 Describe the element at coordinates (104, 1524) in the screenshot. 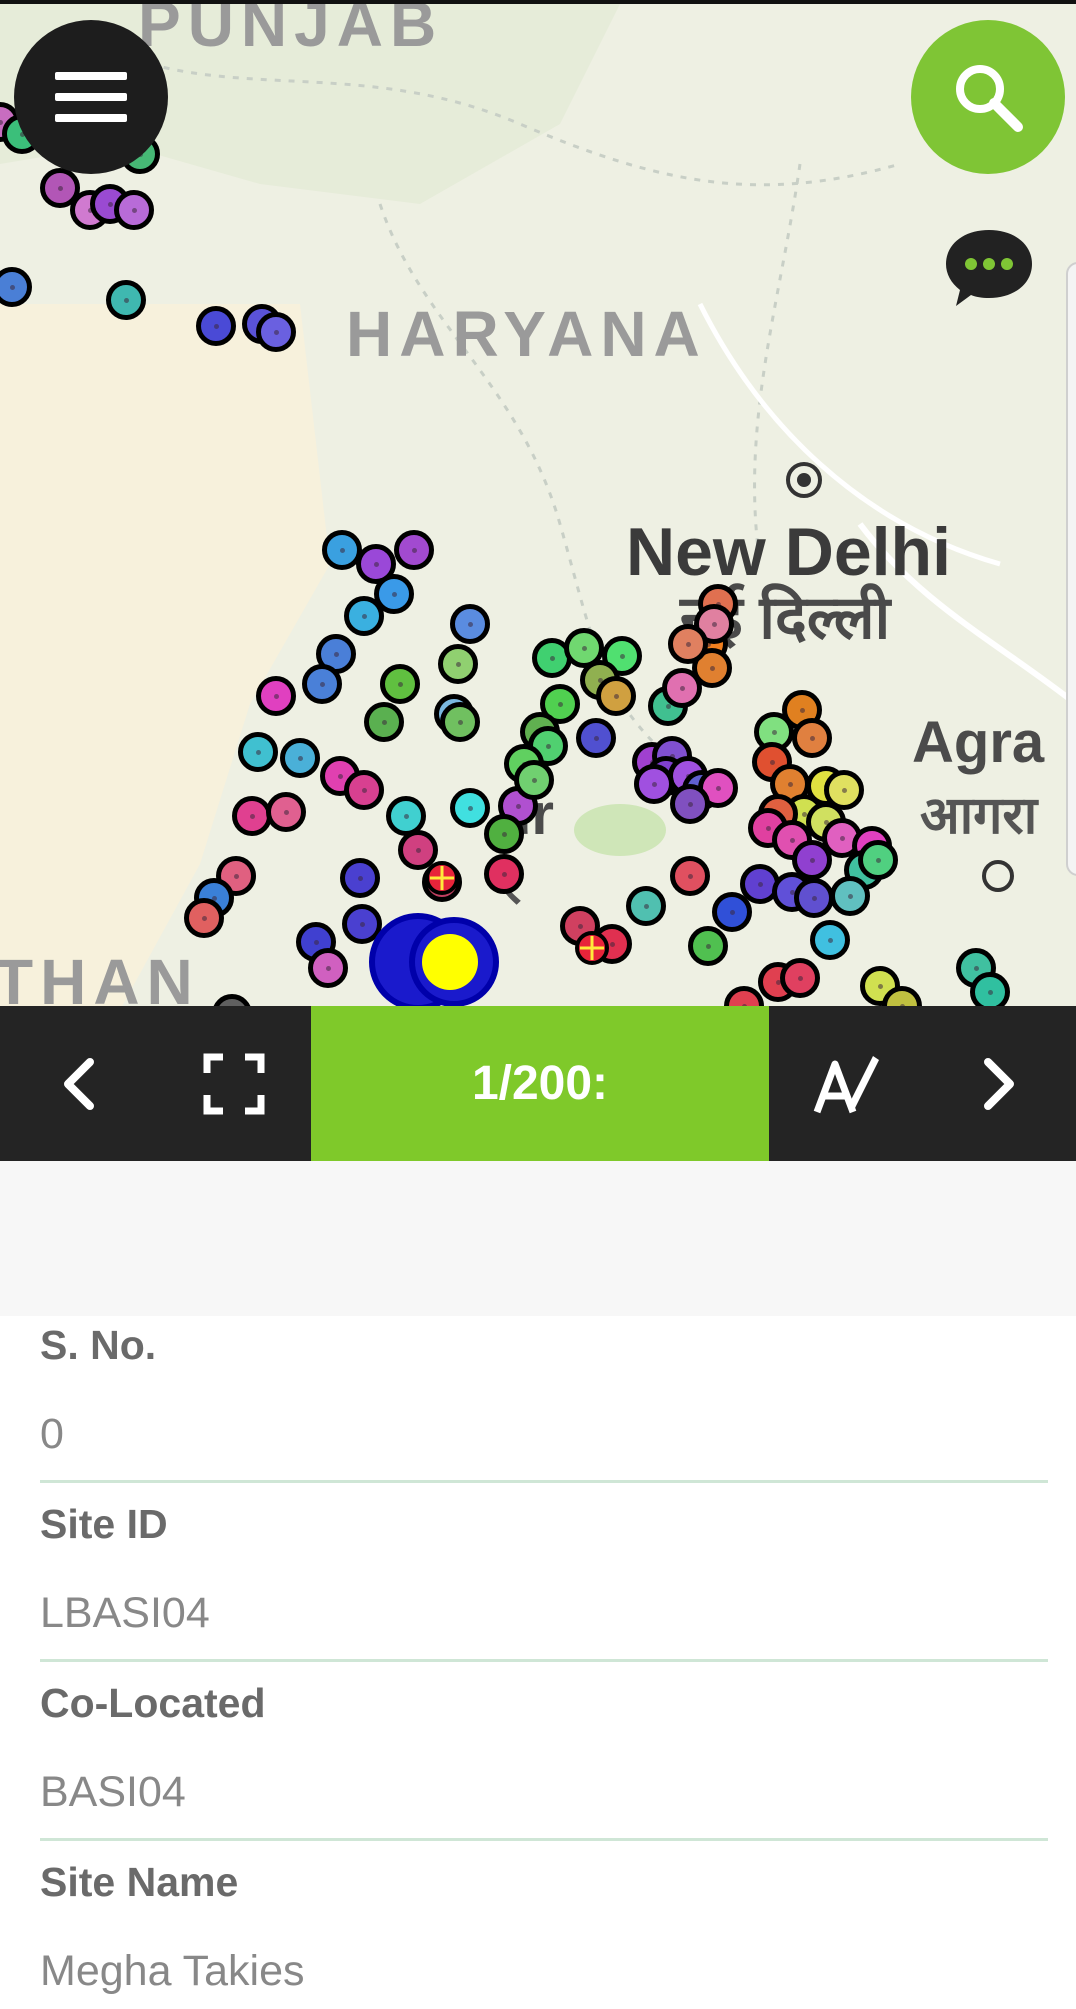

I see `field-label: Site ID` at that location.